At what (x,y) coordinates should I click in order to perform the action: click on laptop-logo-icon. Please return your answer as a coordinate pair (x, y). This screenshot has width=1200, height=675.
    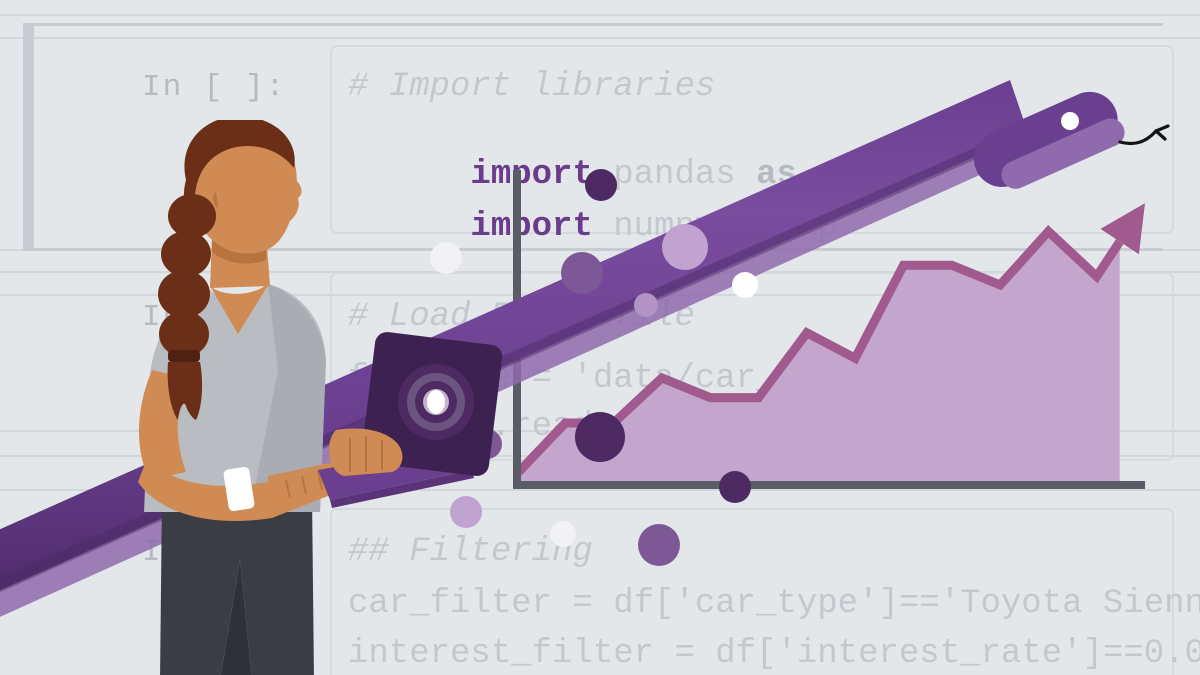
    Looking at the image, I should click on (436, 402).